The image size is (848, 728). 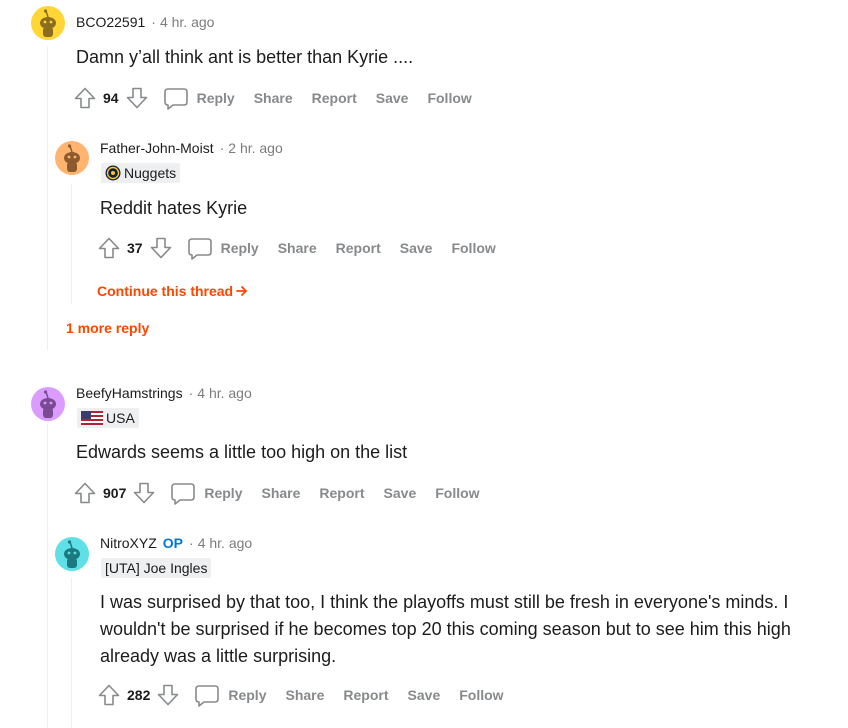 What do you see at coordinates (139, 695) in the screenshot?
I see `vote-count: 282` at bounding box center [139, 695].